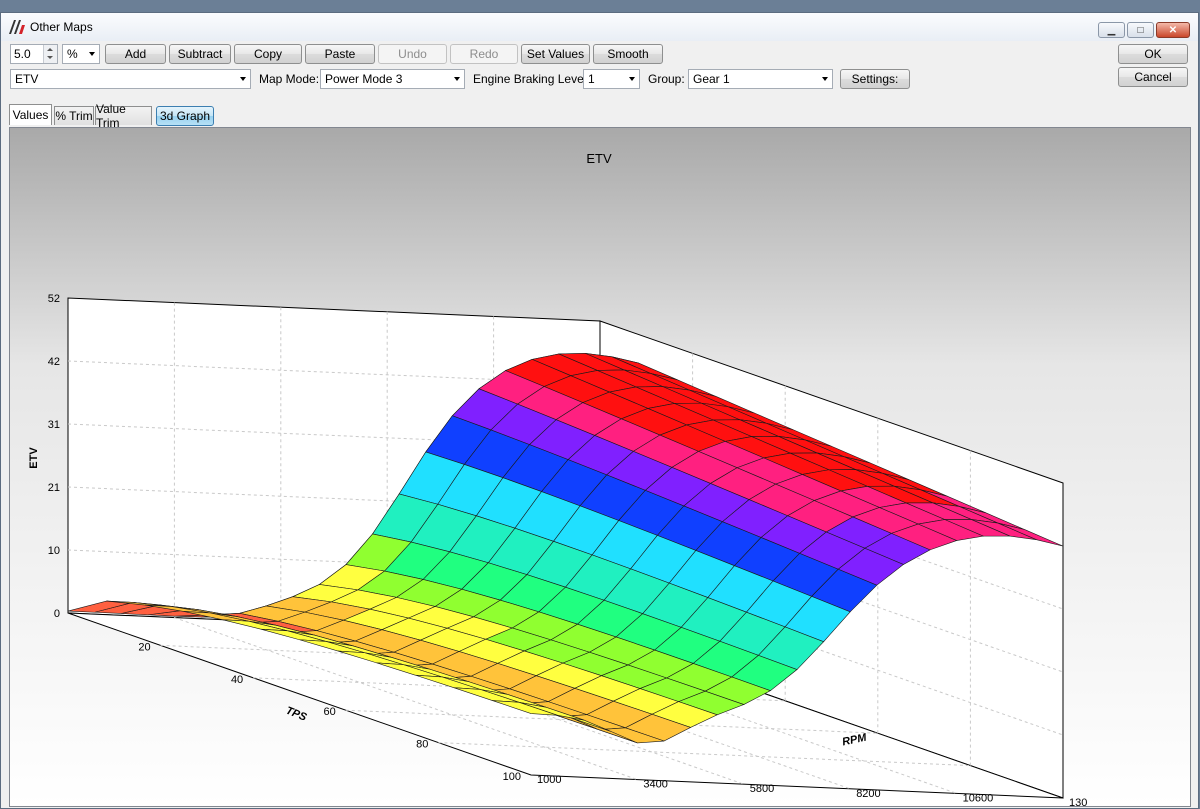 The image size is (1200, 809). What do you see at coordinates (34, 54) in the screenshot?
I see `step-value-spinner: 5.0` at bounding box center [34, 54].